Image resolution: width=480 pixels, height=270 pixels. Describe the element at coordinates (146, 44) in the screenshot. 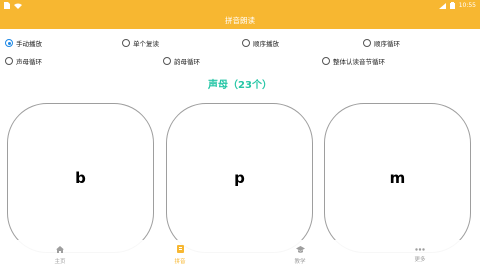

I see `option-label: 单个复读` at that location.